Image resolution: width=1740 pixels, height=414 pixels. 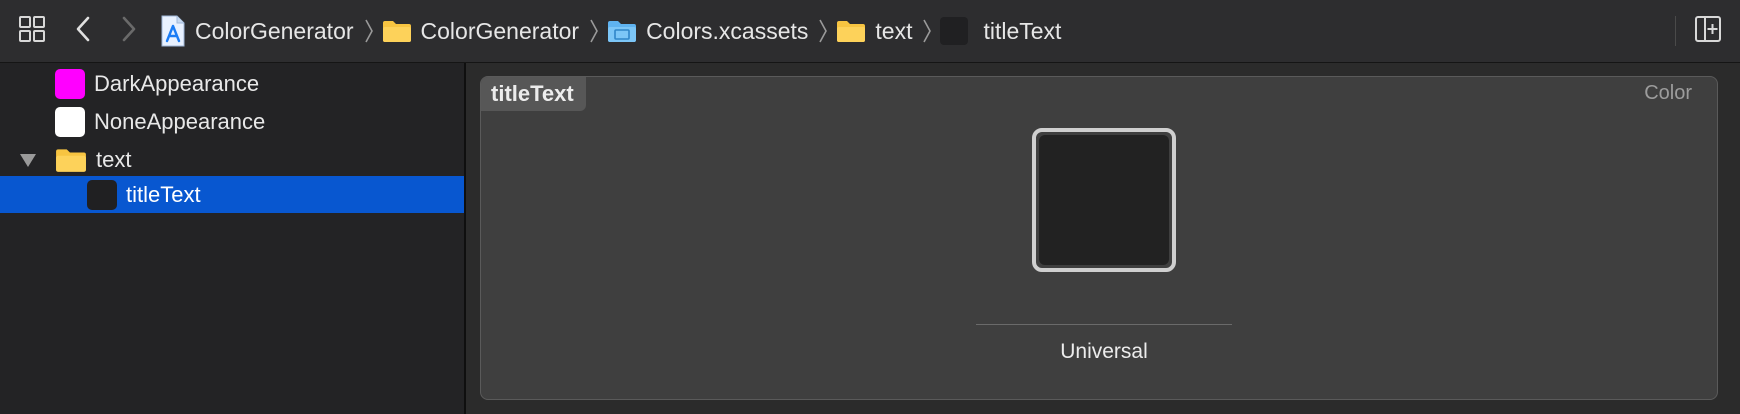 I want to click on color-set-icon, so click(x=957, y=31).